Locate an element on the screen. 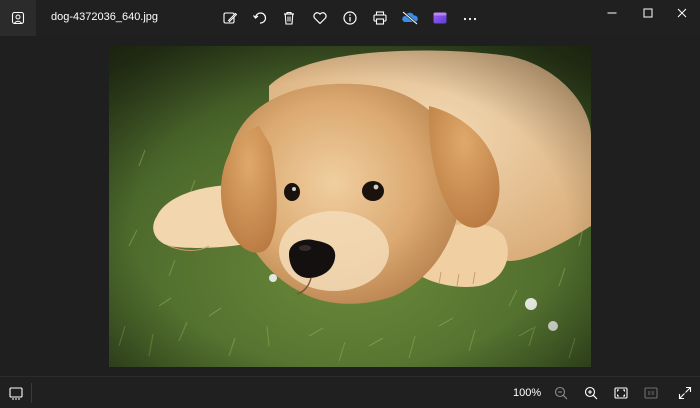 This screenshot has height=408, width=700. minimize-icon is located at coordinates (612, 13).